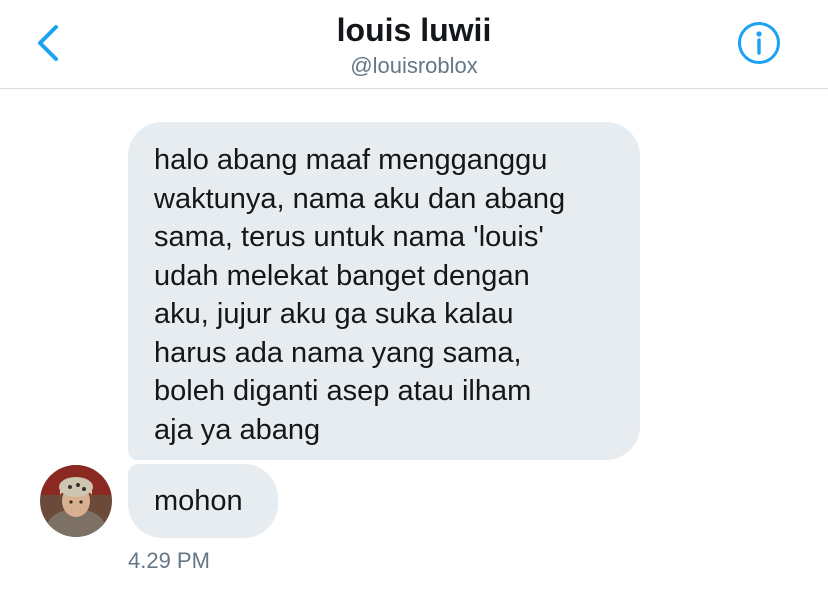 This screenshot has width=828, height=601. Describe the element at coordinates (203, 501) in the screenshot. I see `message-bubble: mohon` at that location.